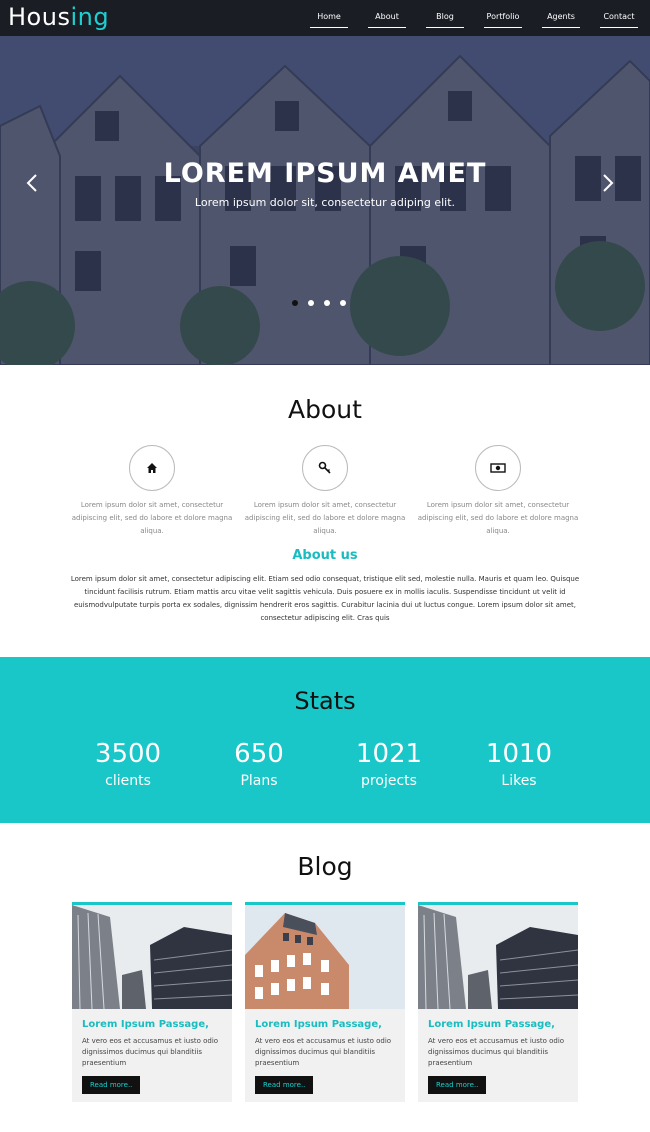  I want to click on money-icon, so click(498, 468).